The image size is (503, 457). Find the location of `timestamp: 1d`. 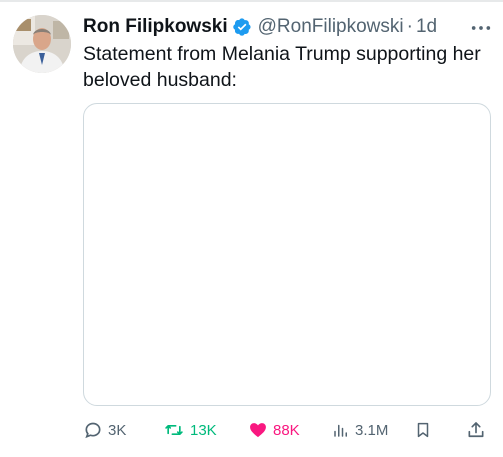

timestamp: 1d is located at coordinates (426, 27).